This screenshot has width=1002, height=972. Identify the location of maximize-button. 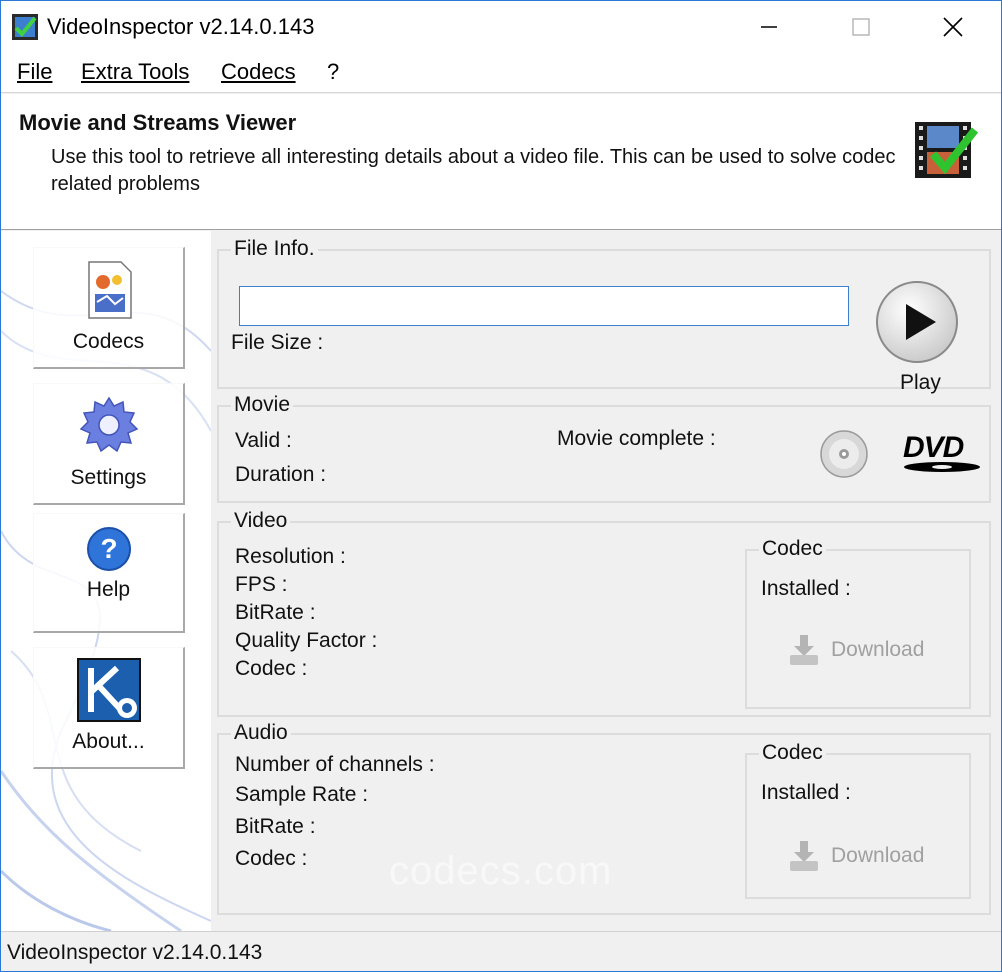
(861, 27).